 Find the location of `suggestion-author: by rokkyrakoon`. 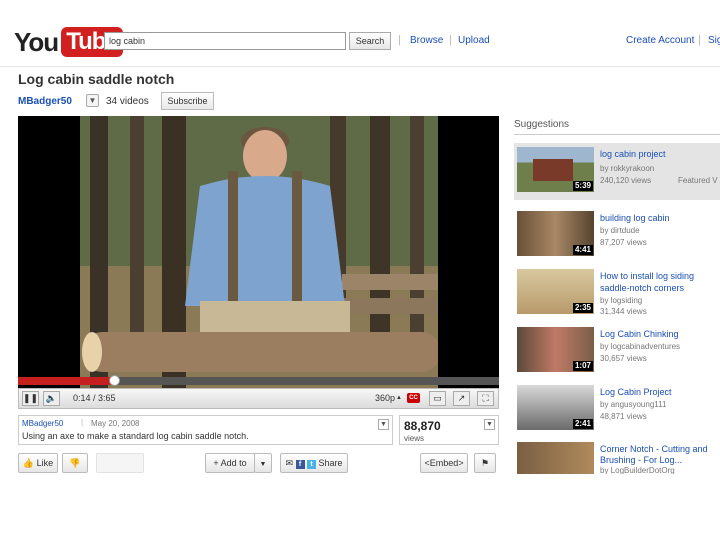

suggestion-author: by rokkyrakoon is located at coordinates (627, 168).